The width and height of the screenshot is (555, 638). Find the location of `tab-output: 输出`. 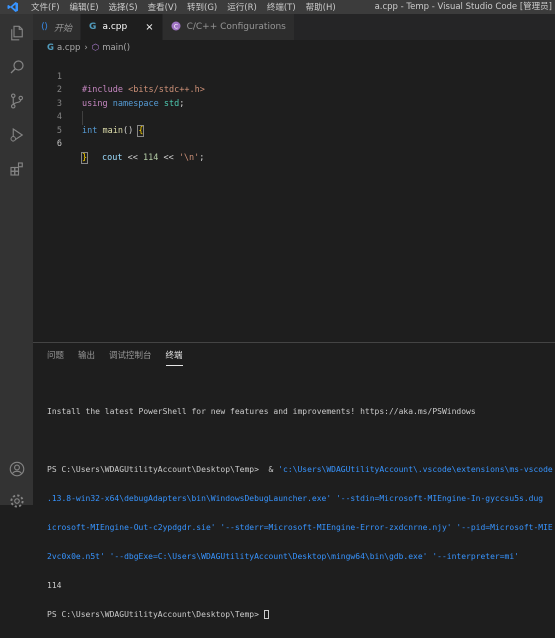

tab-output: 输出 is located at coordinates (86, 357).